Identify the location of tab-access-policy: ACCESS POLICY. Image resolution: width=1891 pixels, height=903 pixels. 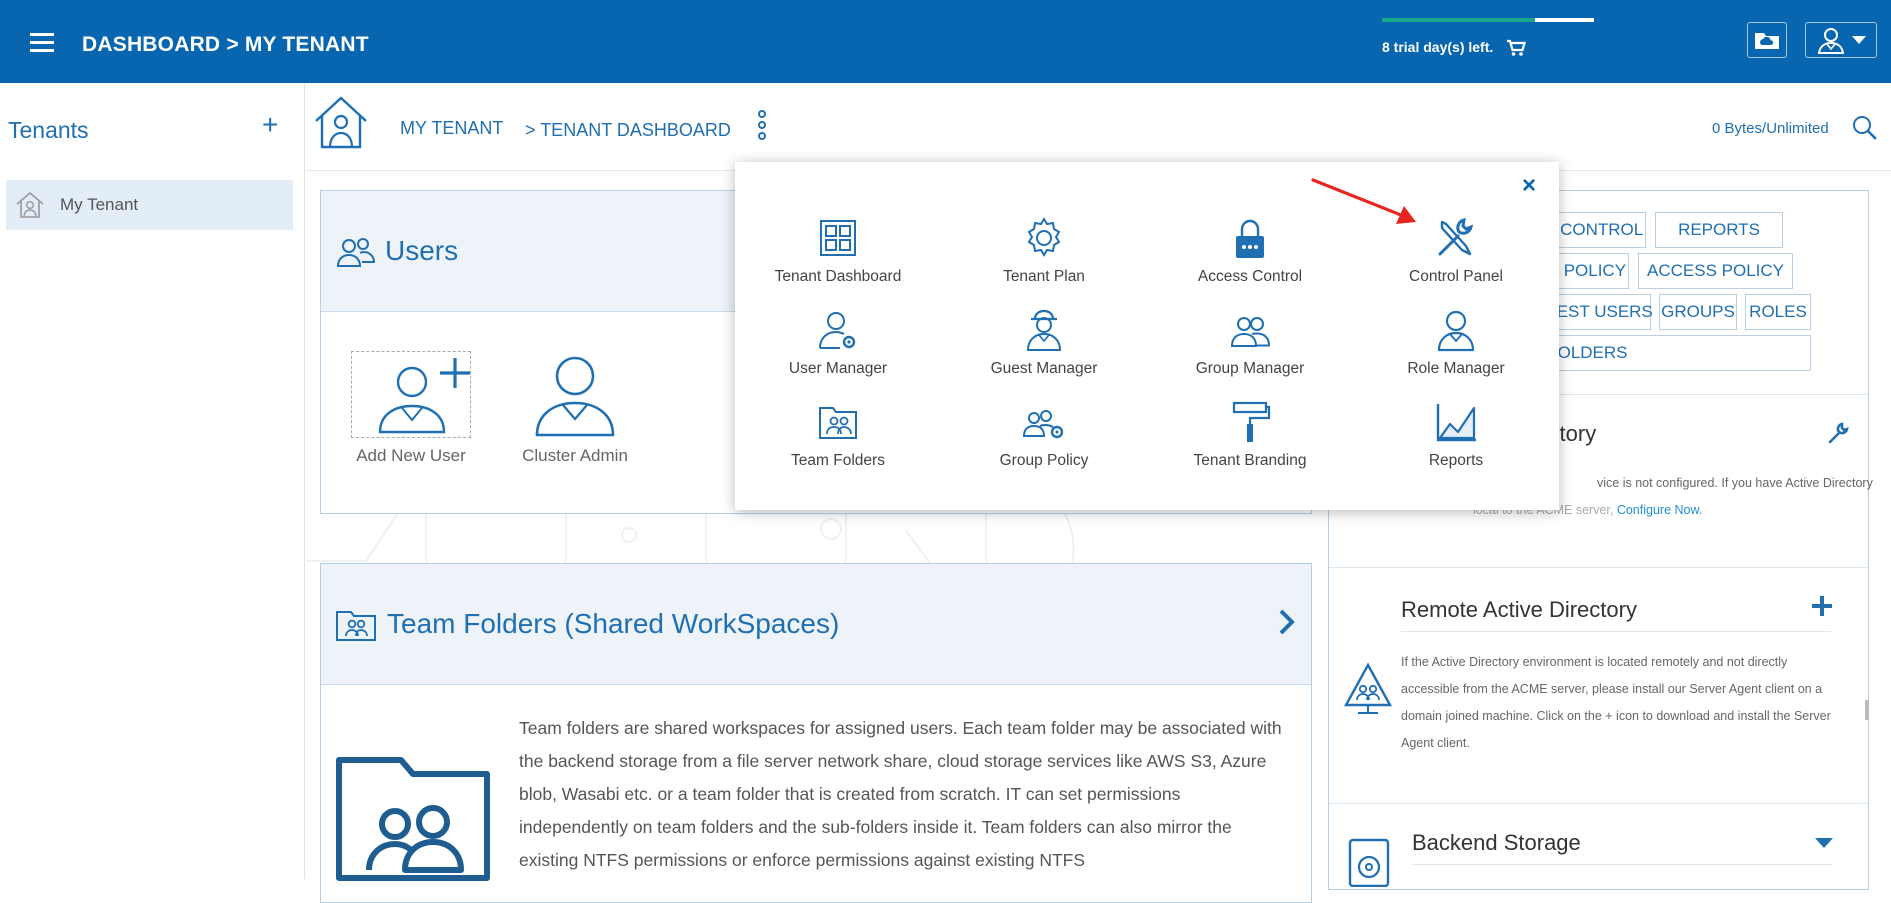
(1715, 271).